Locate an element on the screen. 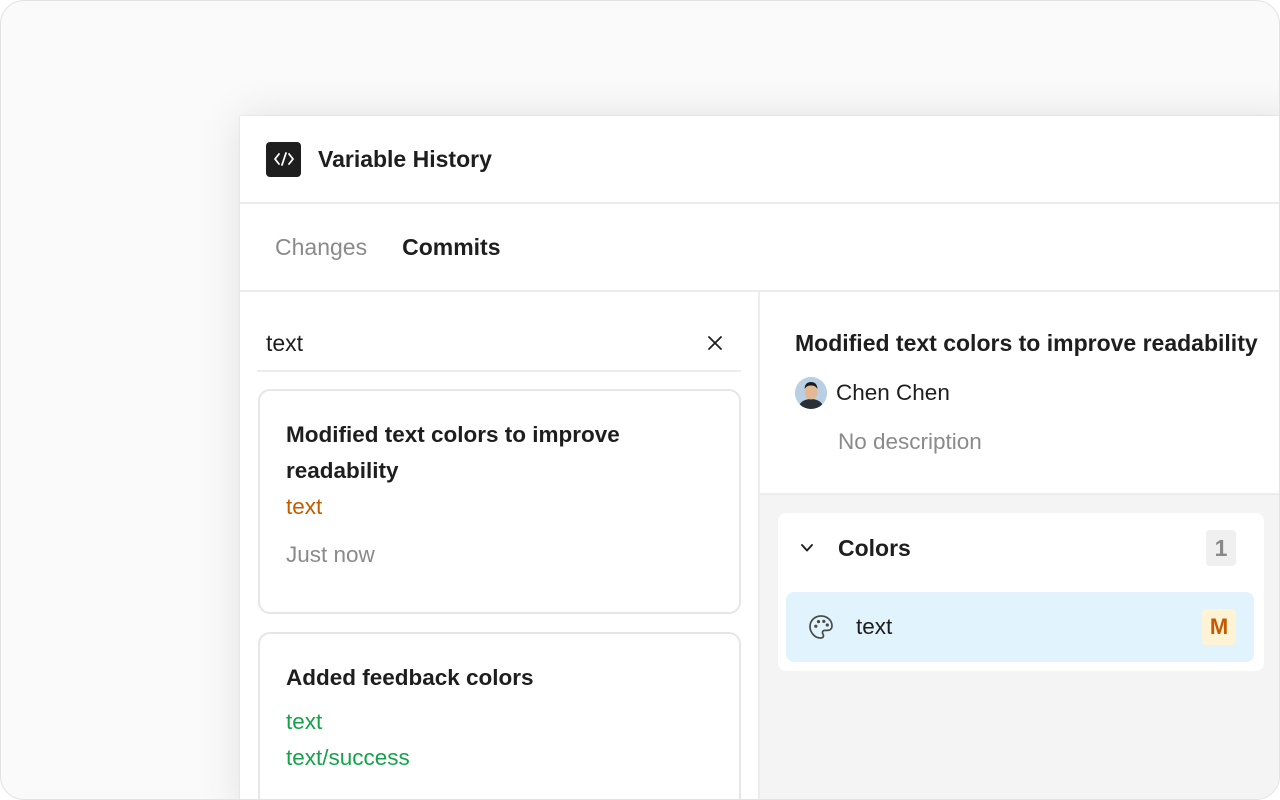 This screenshot has height=800, width=1280. search-input is located at coordinates (477, 343).